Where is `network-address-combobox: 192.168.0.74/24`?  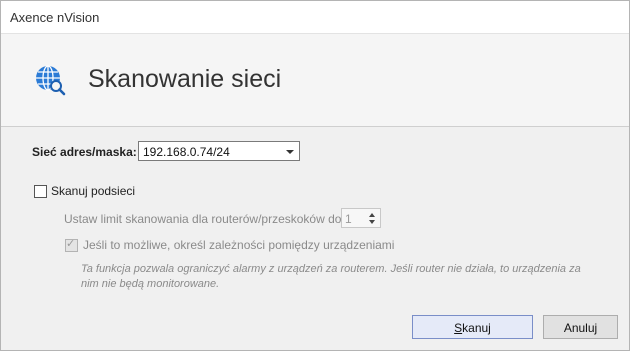
network-address-combobox: 192.168.0.74/24 is located at coordinates (219, 151).